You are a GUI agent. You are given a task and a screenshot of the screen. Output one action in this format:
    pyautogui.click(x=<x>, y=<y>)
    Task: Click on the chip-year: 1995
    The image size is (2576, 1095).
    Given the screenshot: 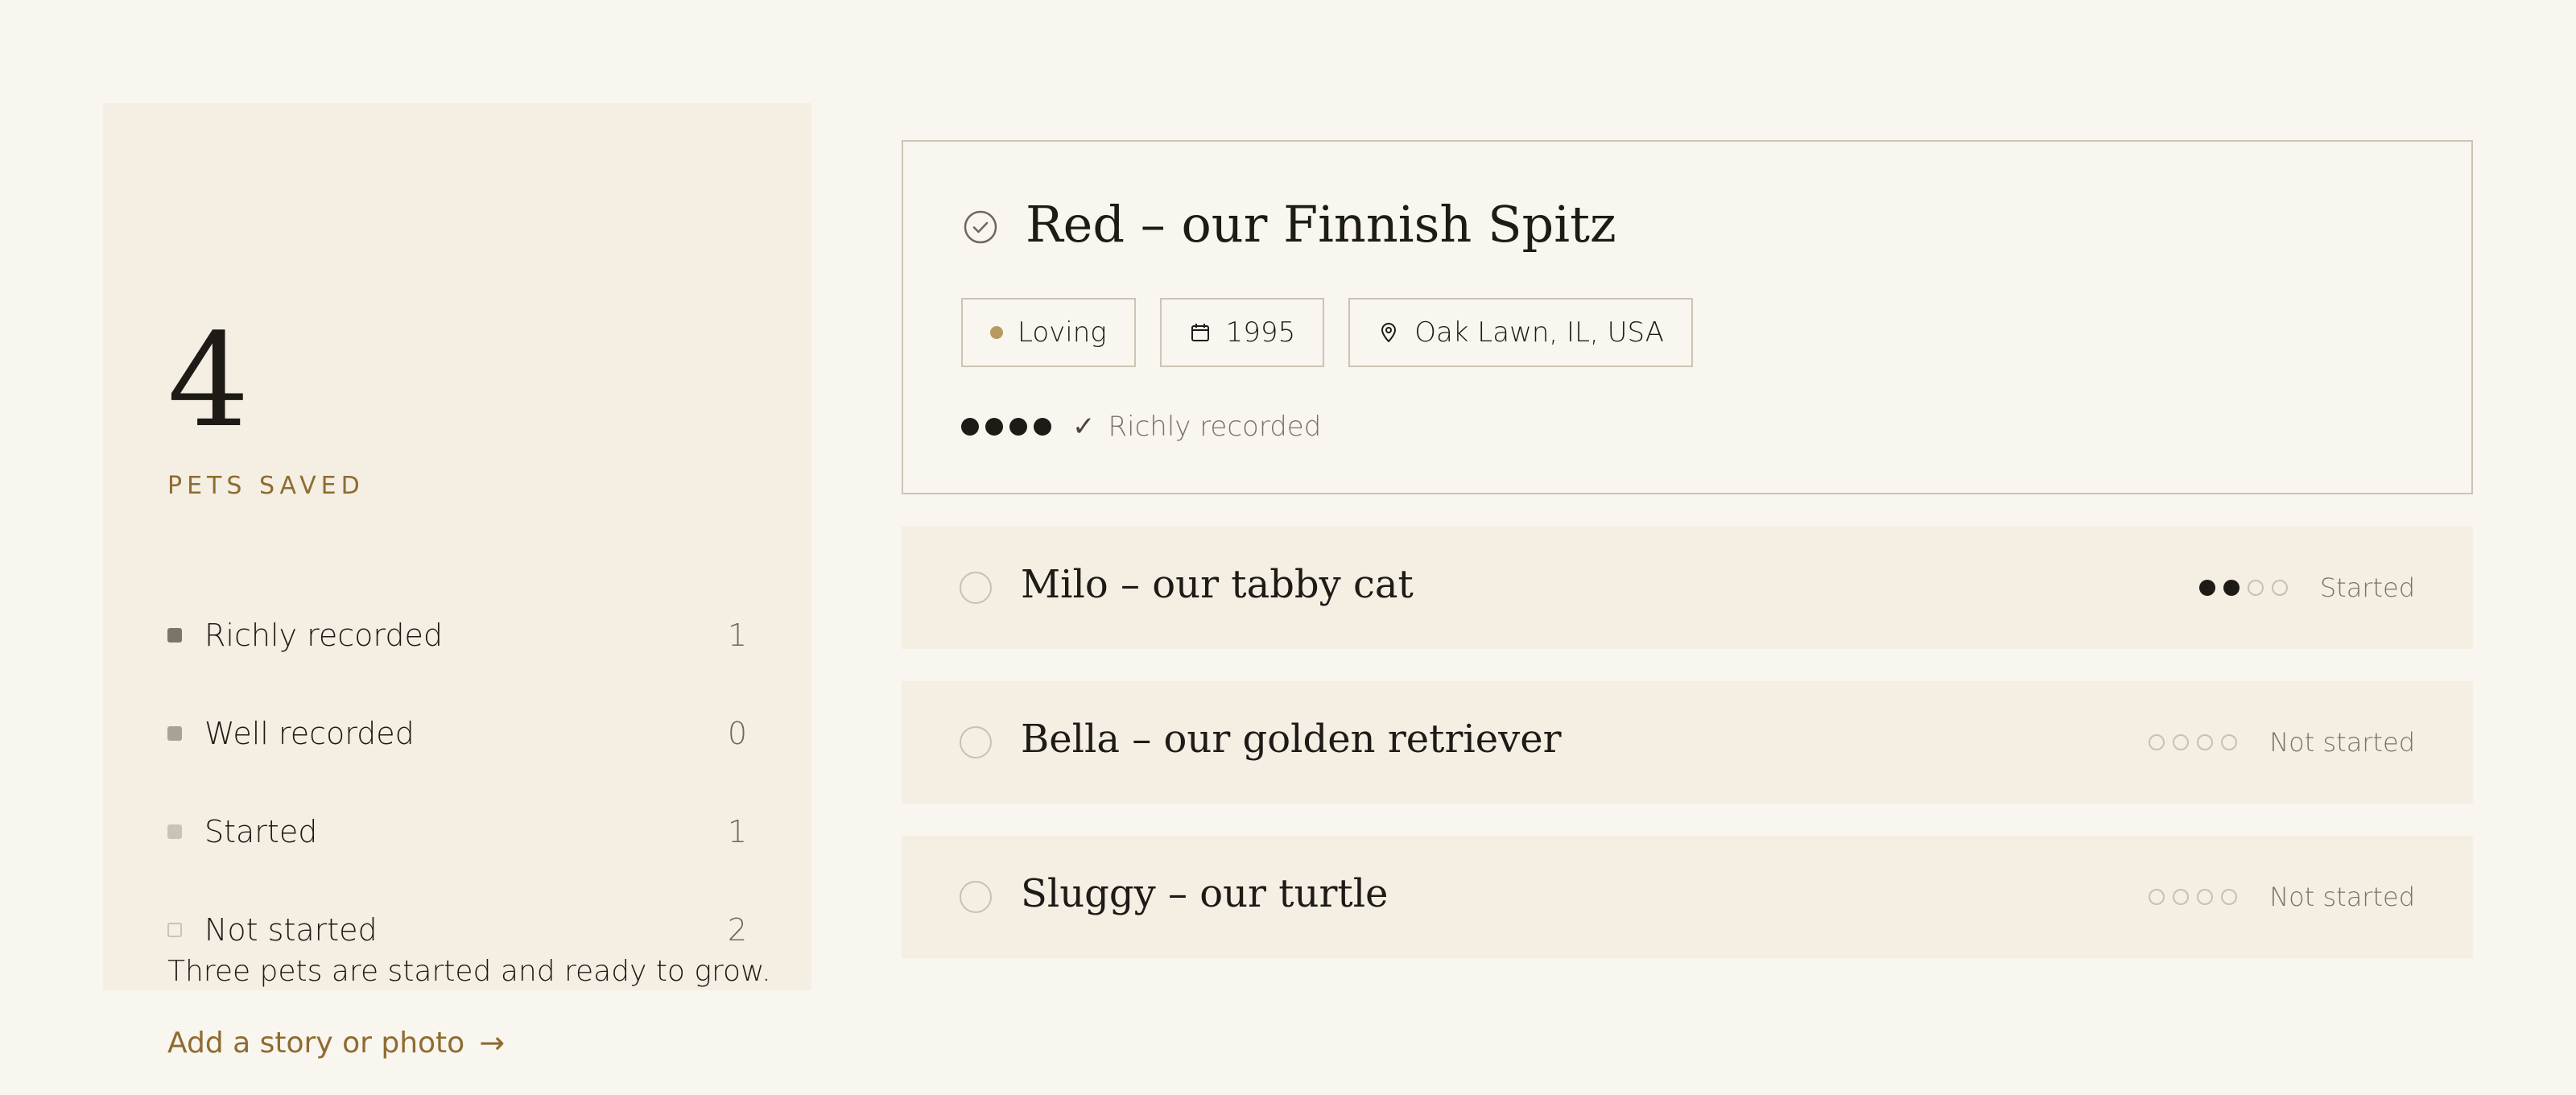 What is the action you would take?
    pyautogui.click(x=1242, y=332)
    